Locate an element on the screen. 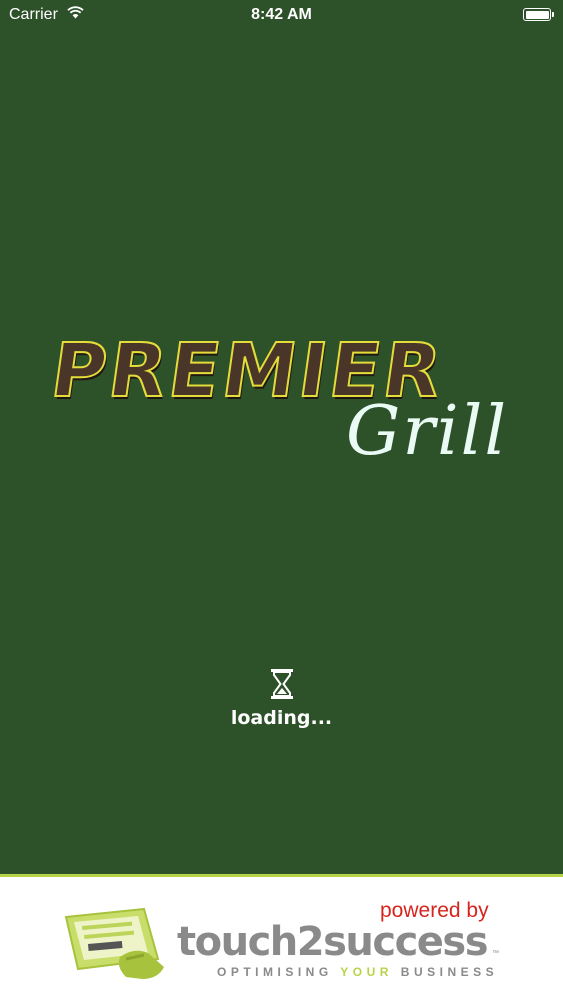  status-bar: Carrier 8:42 AM is located at coordinates (281, 15).